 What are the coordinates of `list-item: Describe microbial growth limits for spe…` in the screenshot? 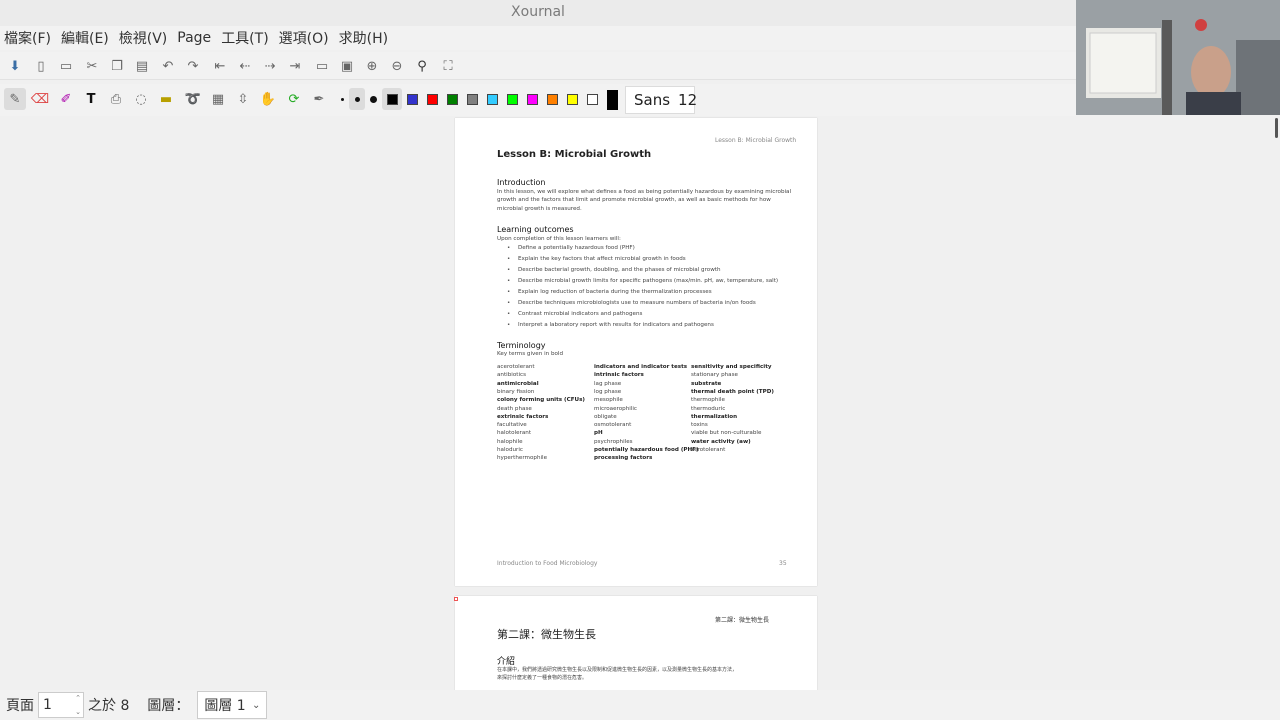 It's located at (648, 281).